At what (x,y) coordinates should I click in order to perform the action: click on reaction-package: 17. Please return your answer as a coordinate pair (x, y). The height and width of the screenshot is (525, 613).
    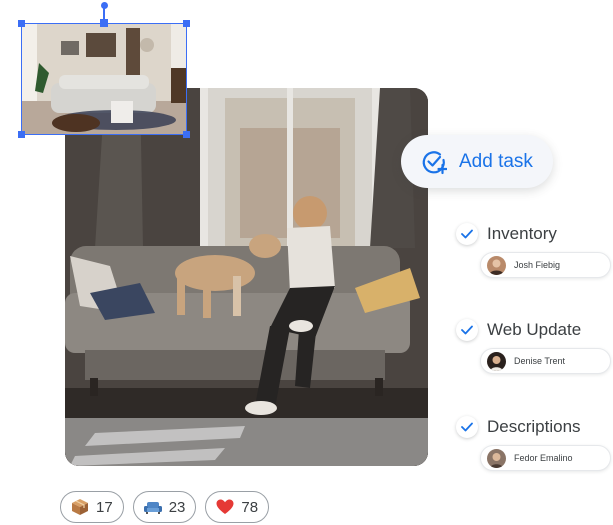
    Looking at the image, I should click on (92, 507).